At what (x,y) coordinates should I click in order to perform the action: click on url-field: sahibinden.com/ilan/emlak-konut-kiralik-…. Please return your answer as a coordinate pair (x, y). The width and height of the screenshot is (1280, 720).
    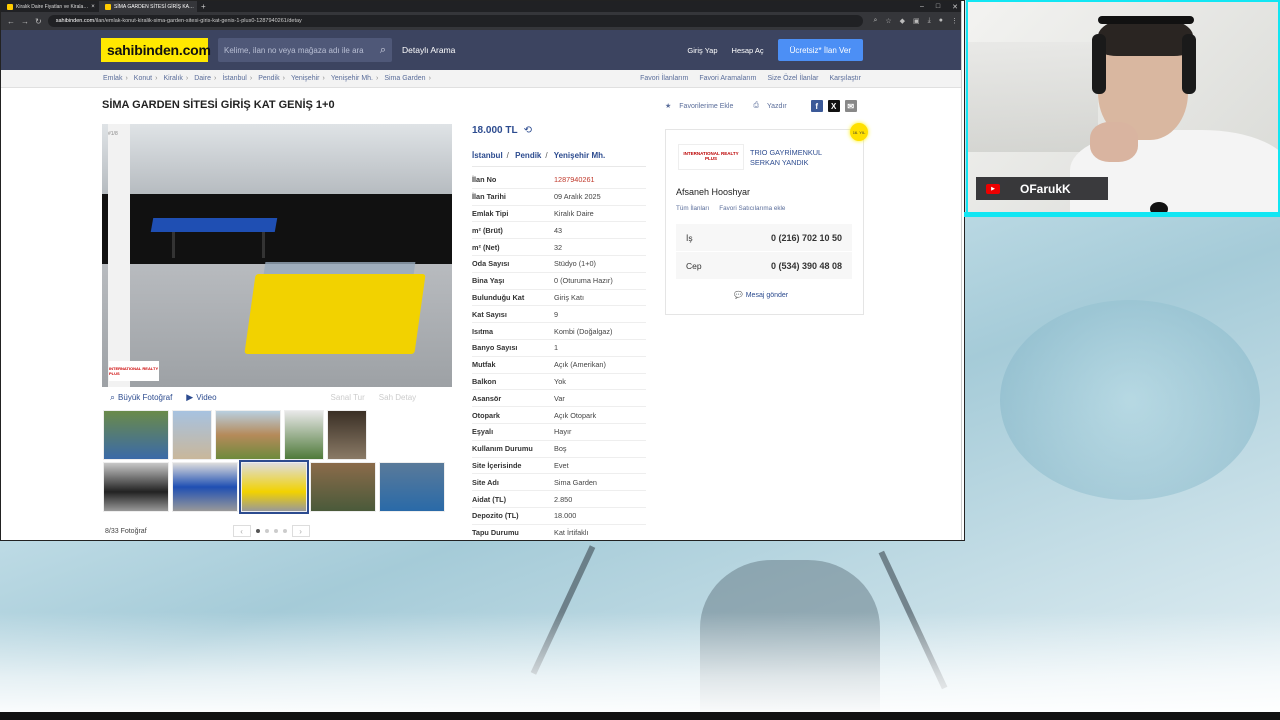
    Looking at the image, I should click on (455, 21).